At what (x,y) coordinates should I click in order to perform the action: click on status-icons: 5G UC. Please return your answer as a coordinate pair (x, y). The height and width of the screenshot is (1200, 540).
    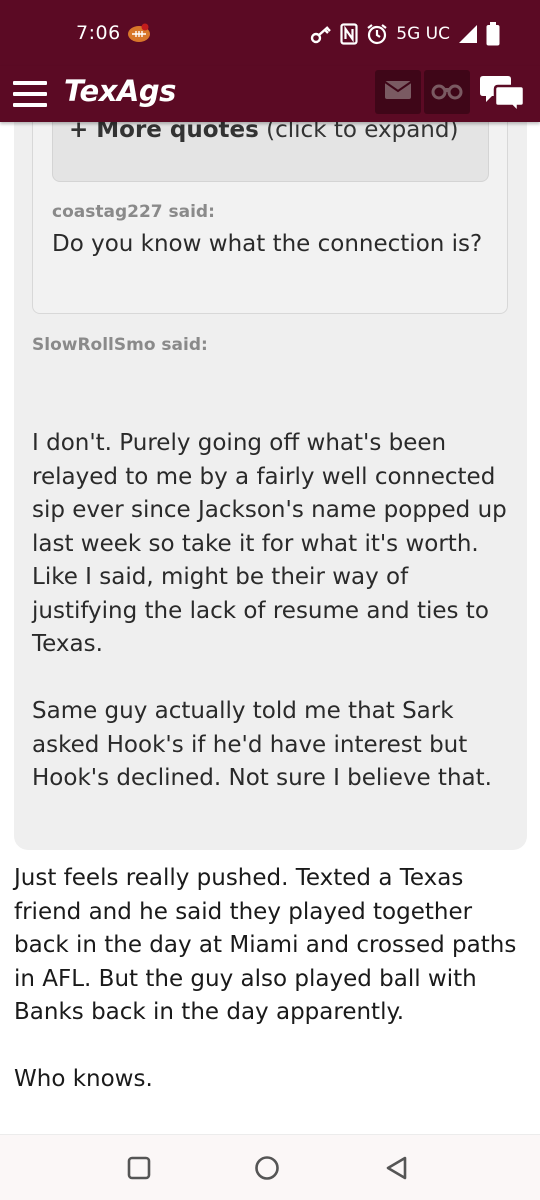
    Looking at the image, I should click on (405, 34).